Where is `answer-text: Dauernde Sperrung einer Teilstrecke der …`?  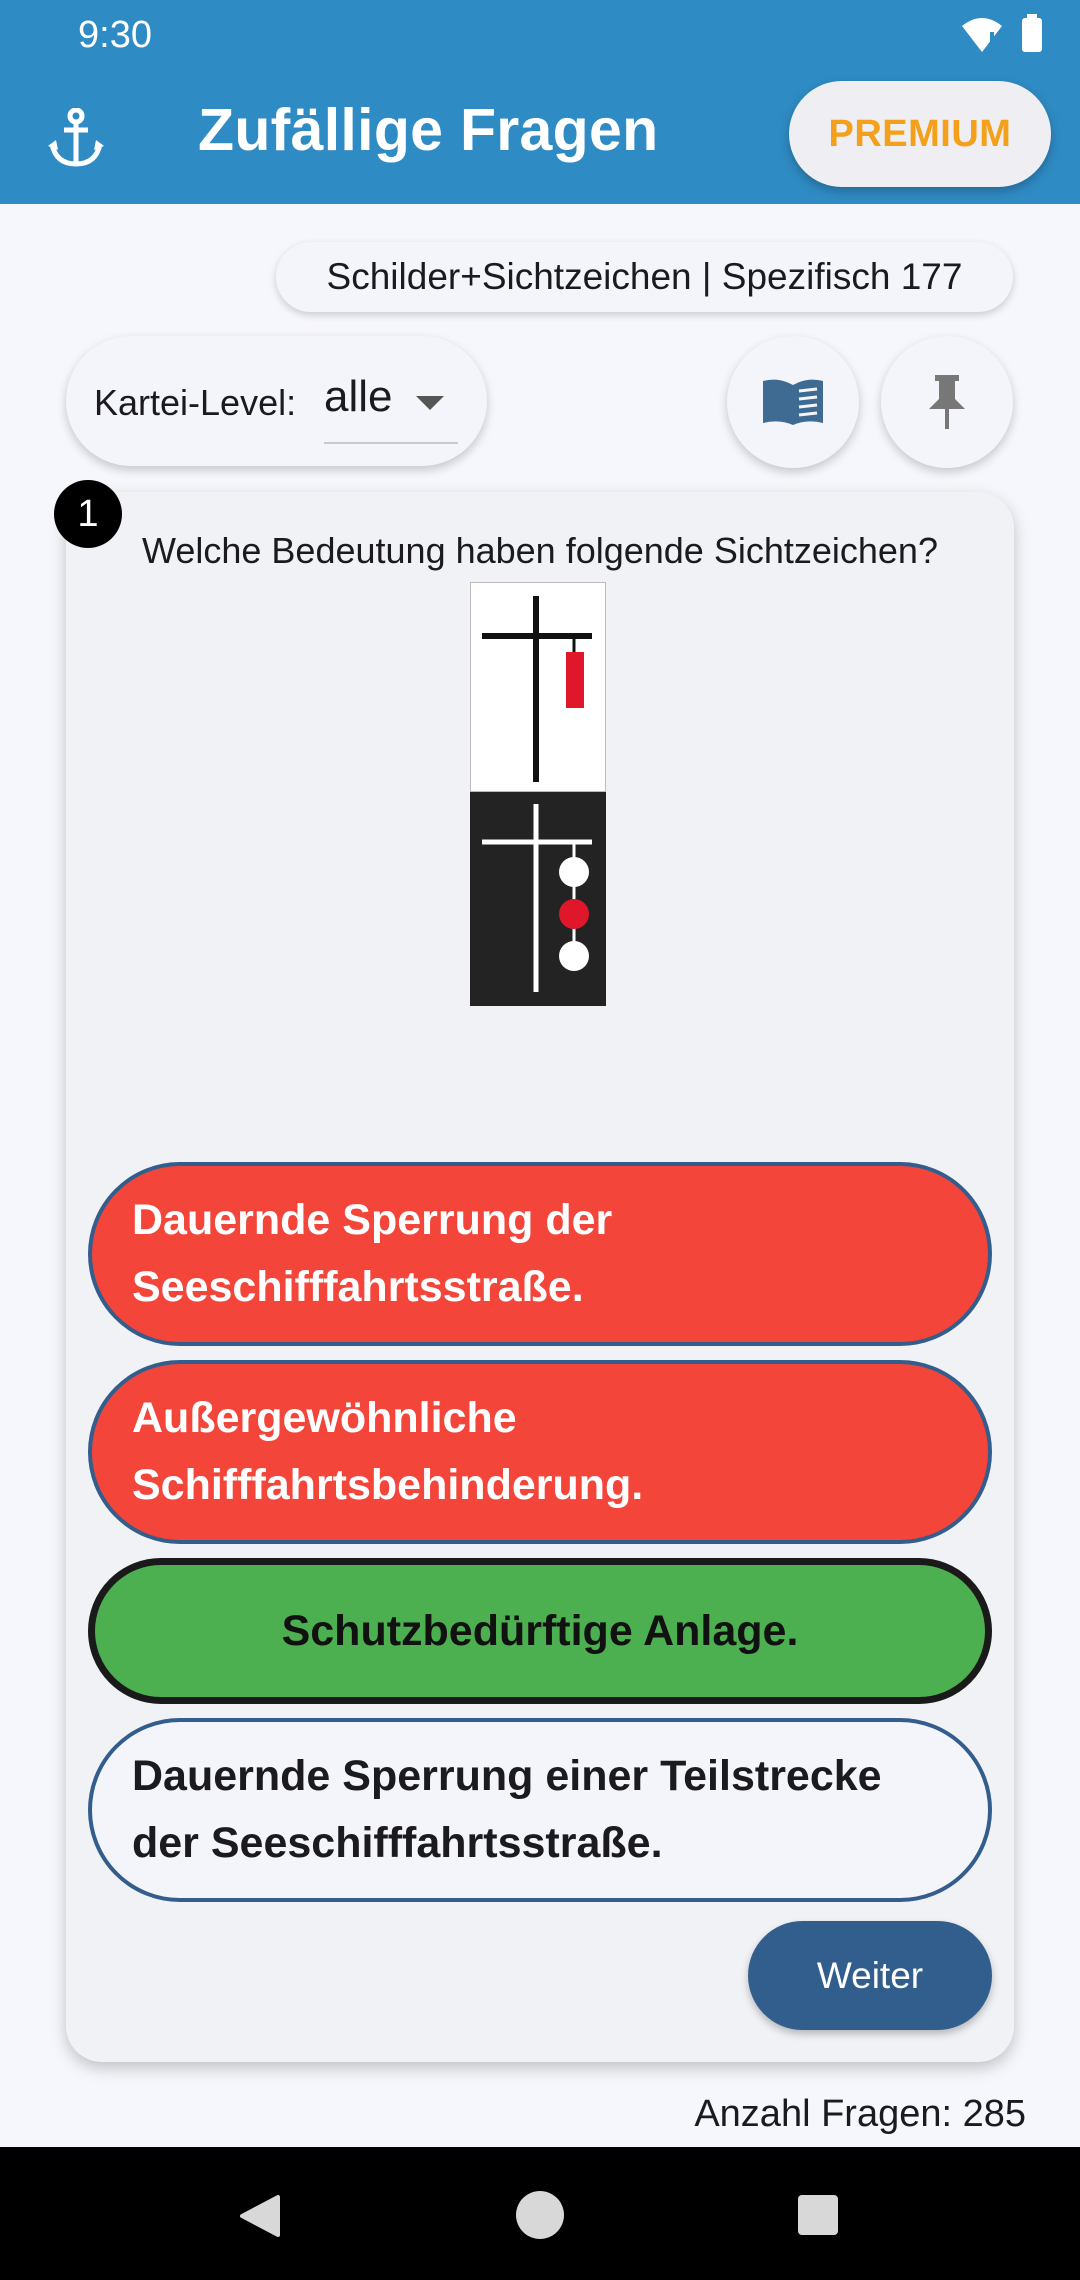 answer-text: Dauernde Sperrung einer Teilstrecke der … is located at coordinates (507, 1809).